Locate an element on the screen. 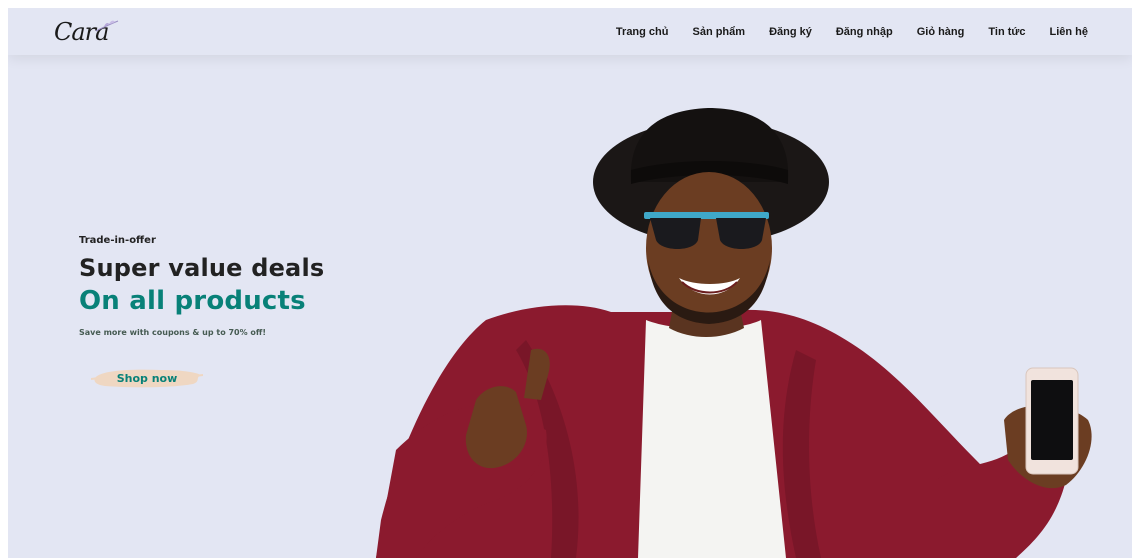 This screenshot has width=1132, height=558. leaf-icon is located at coordinates (107, 26).